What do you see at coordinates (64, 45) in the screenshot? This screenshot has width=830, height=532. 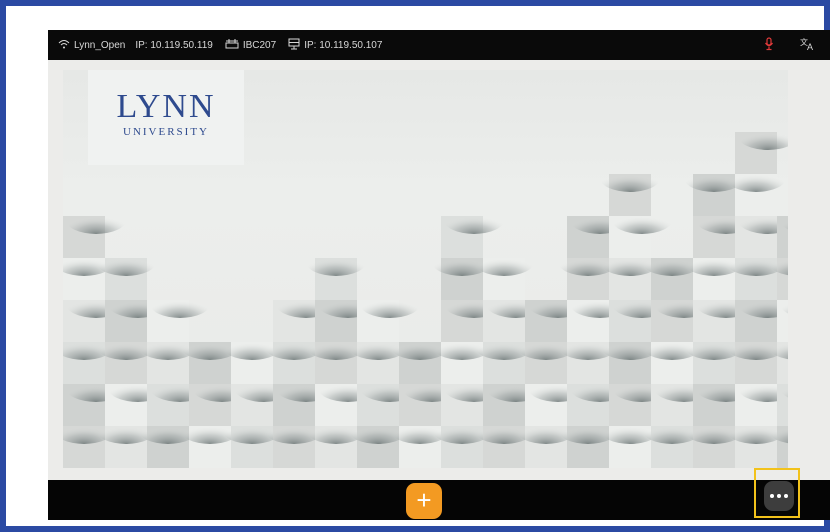 I see `wifi-icon` at bounding box center [64, 45].